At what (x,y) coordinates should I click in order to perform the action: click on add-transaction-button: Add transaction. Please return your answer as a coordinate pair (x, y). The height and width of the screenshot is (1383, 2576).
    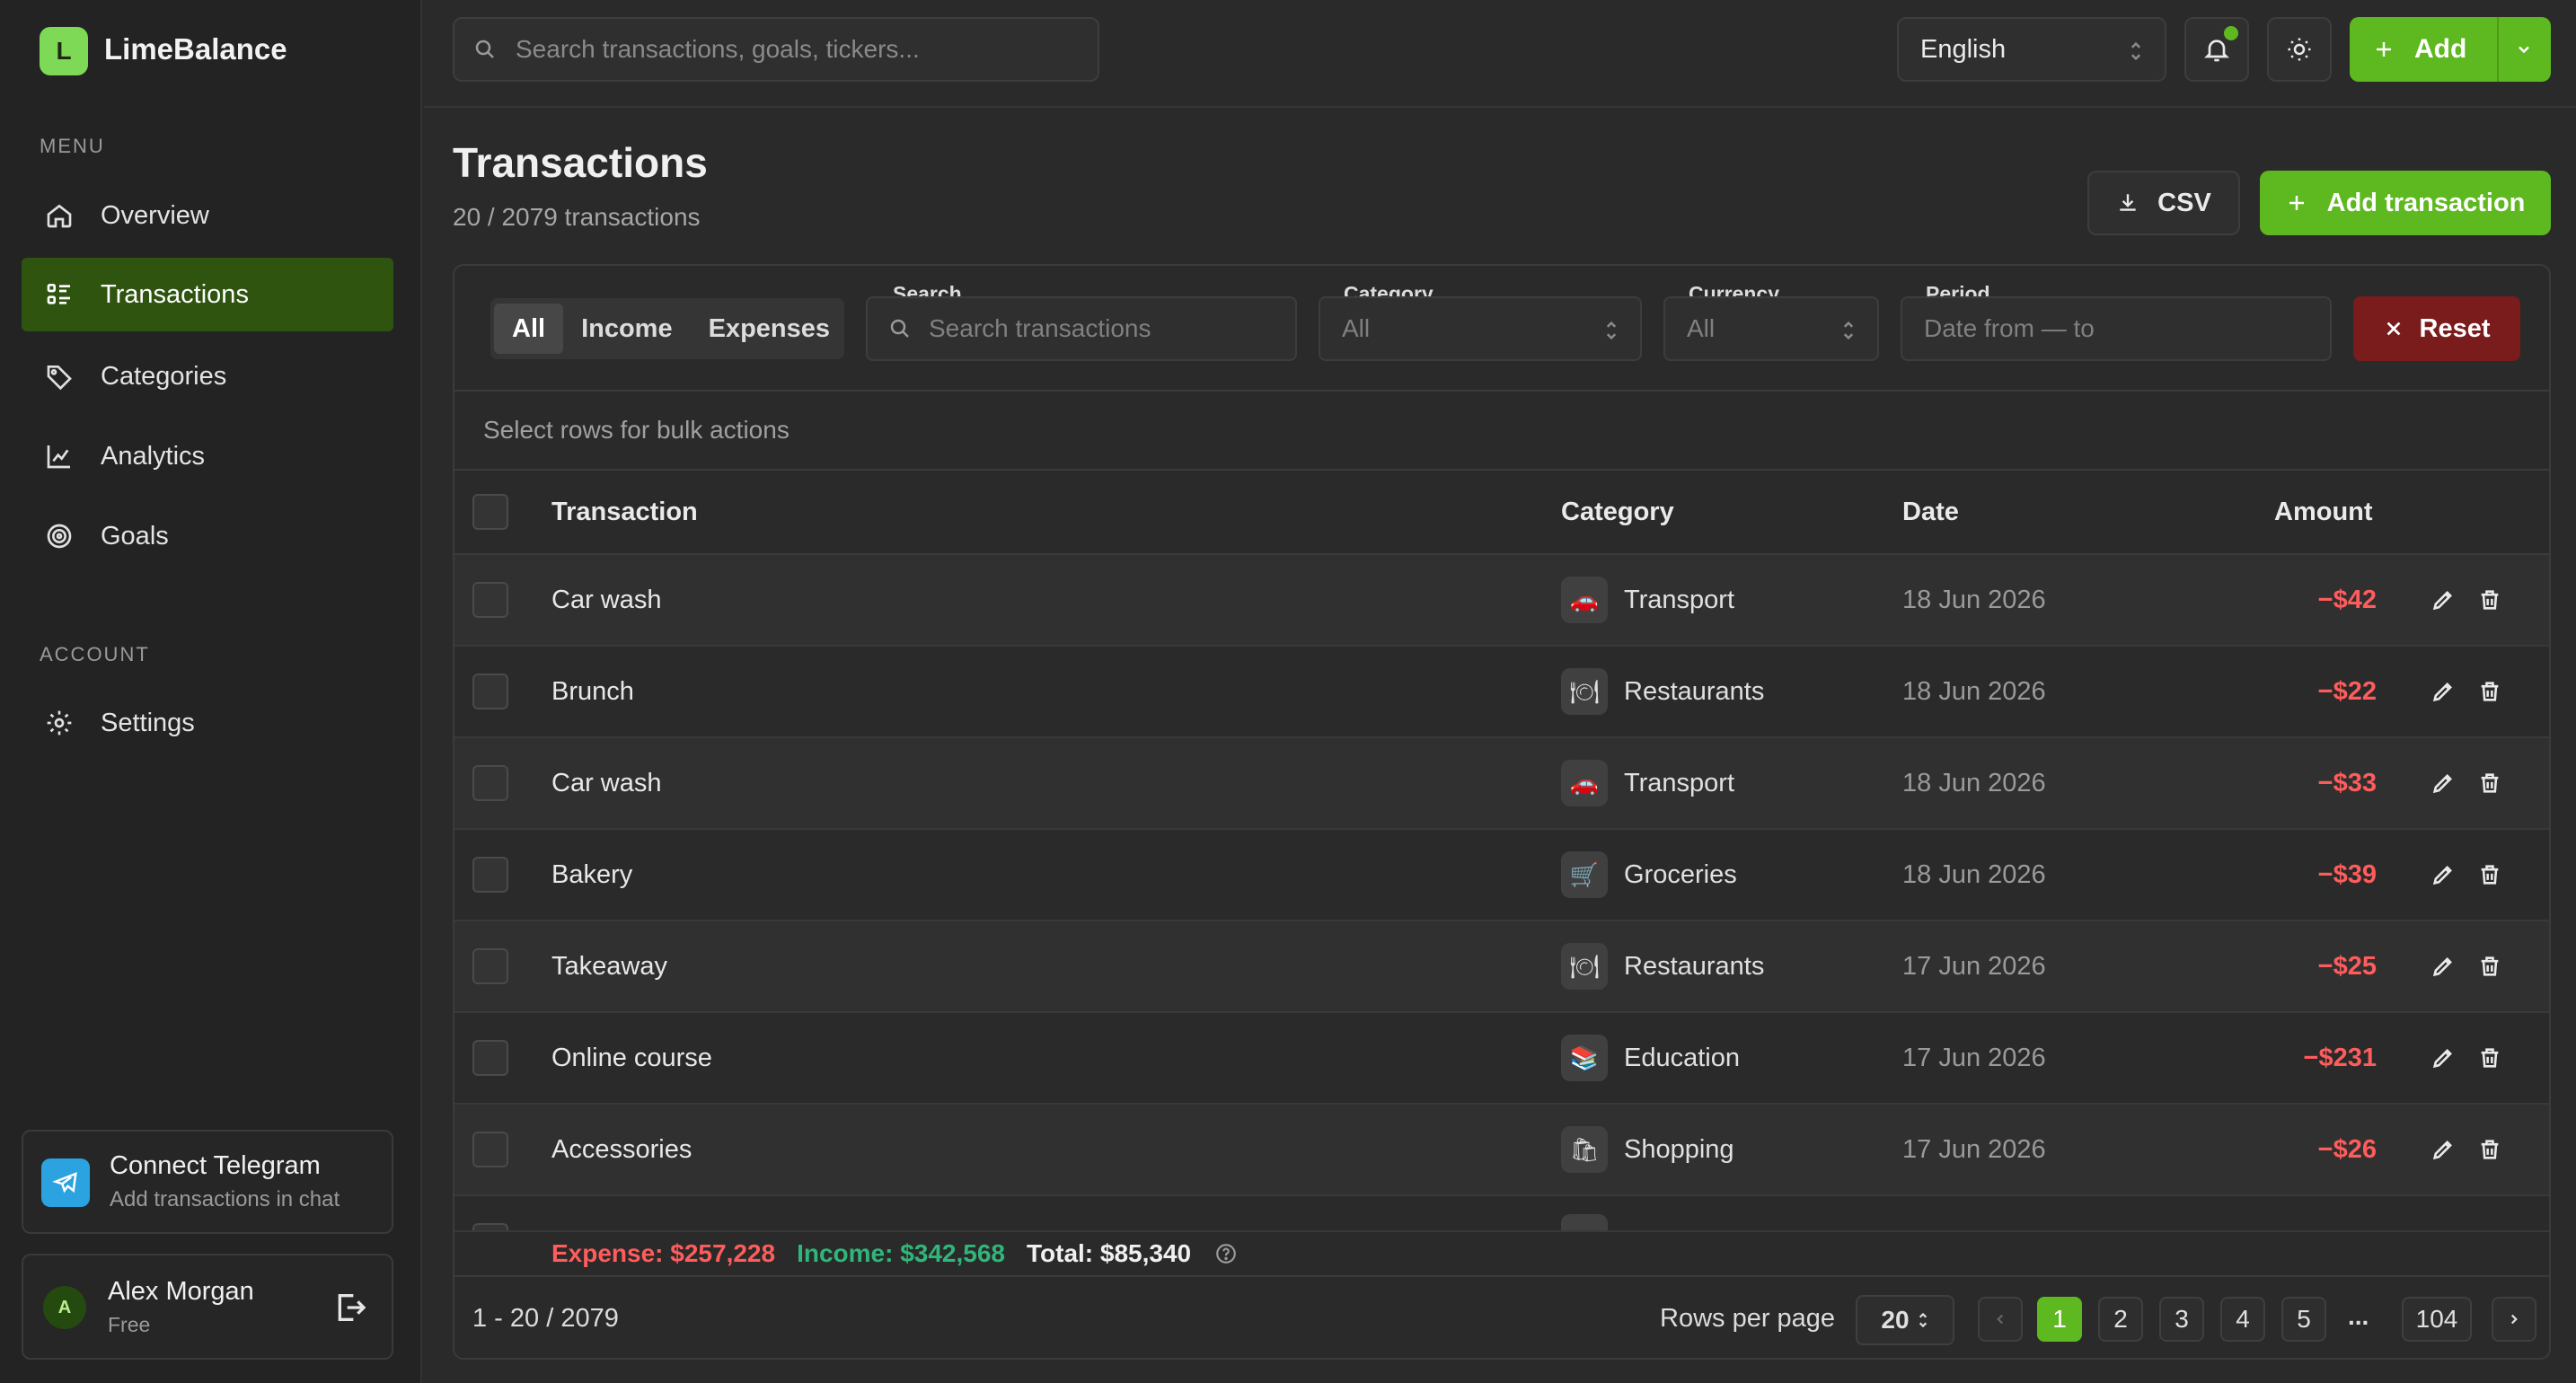
    Looking at the image, I should click on (2405, 203).